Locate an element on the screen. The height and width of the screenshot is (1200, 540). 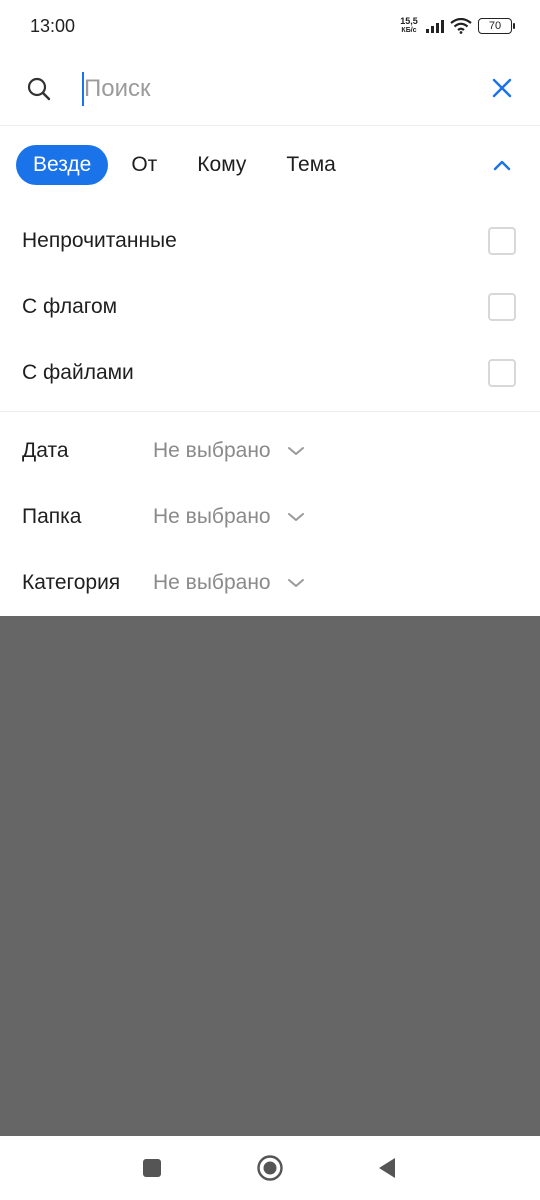
filter-flagged: С флагом is located at coordinates (270, 307).